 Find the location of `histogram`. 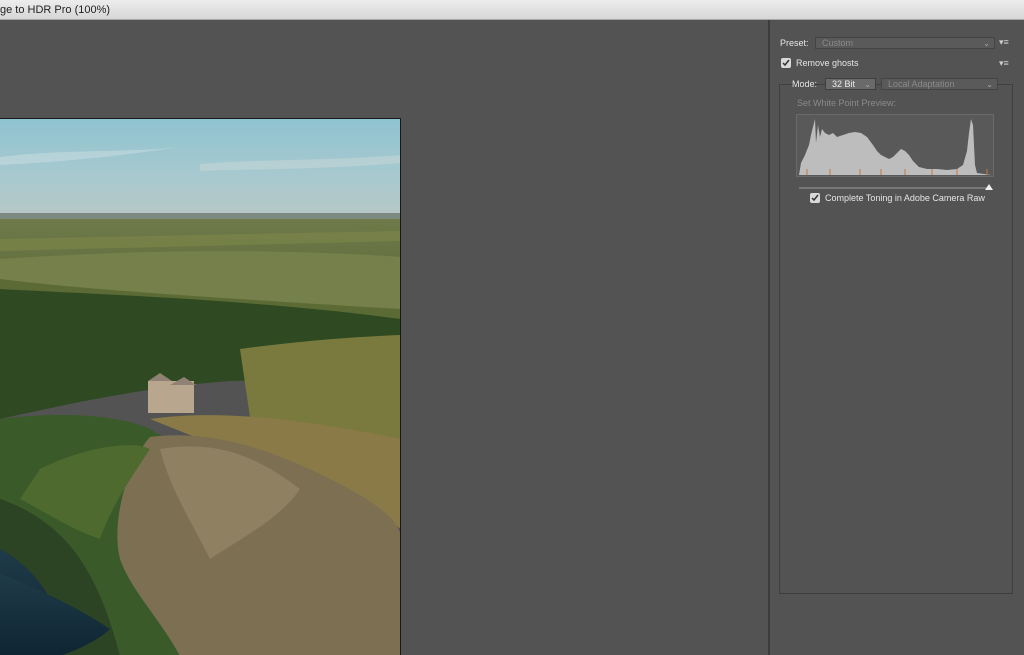

histogram is located at coordinates (895, 145).